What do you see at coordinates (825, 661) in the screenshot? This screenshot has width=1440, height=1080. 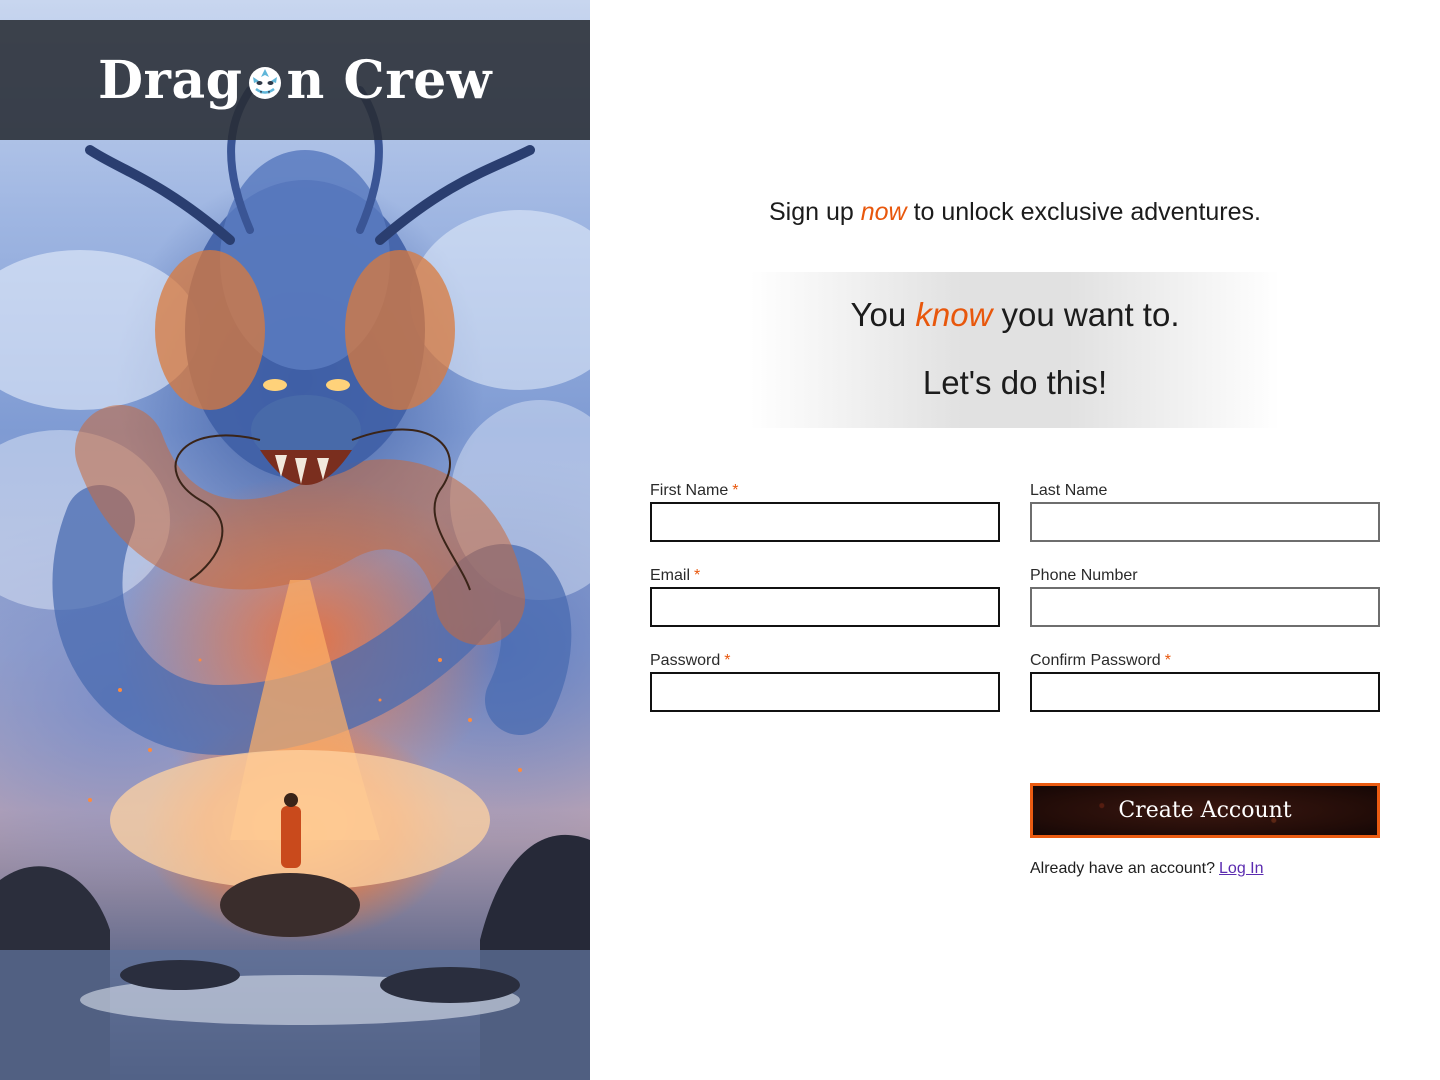 I see `password-label: Password *` at bounding box center [825, 661].